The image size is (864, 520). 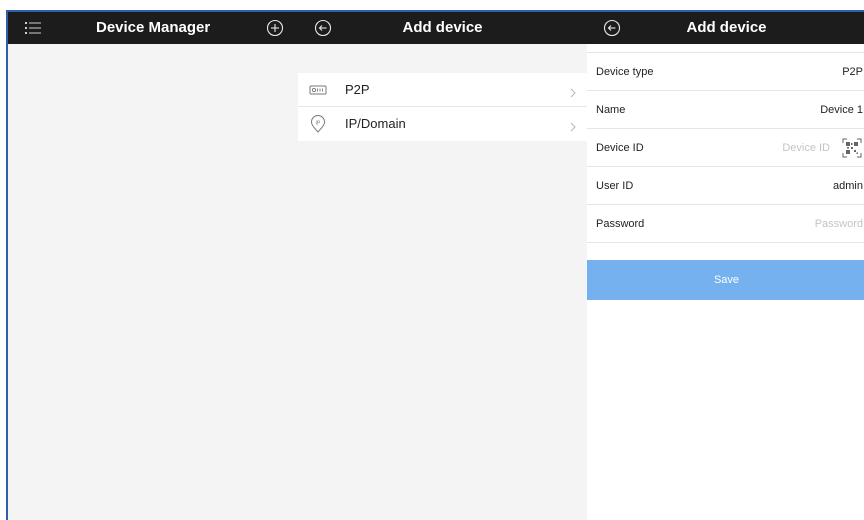 What do you see at coordinates (725, 110) in the screenshot?
I see `name-row: Name` at bounding box center [725, 110].